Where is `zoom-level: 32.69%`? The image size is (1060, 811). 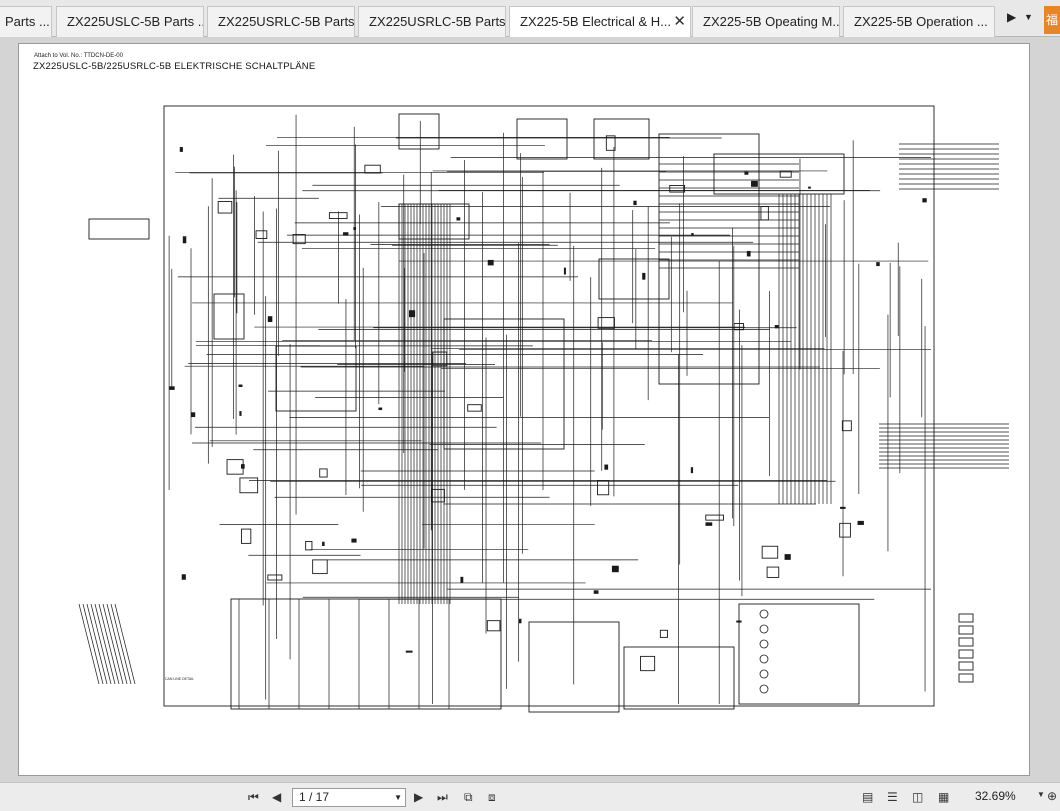 zoom-level: 32.69% is located at coordinates (995, 796).